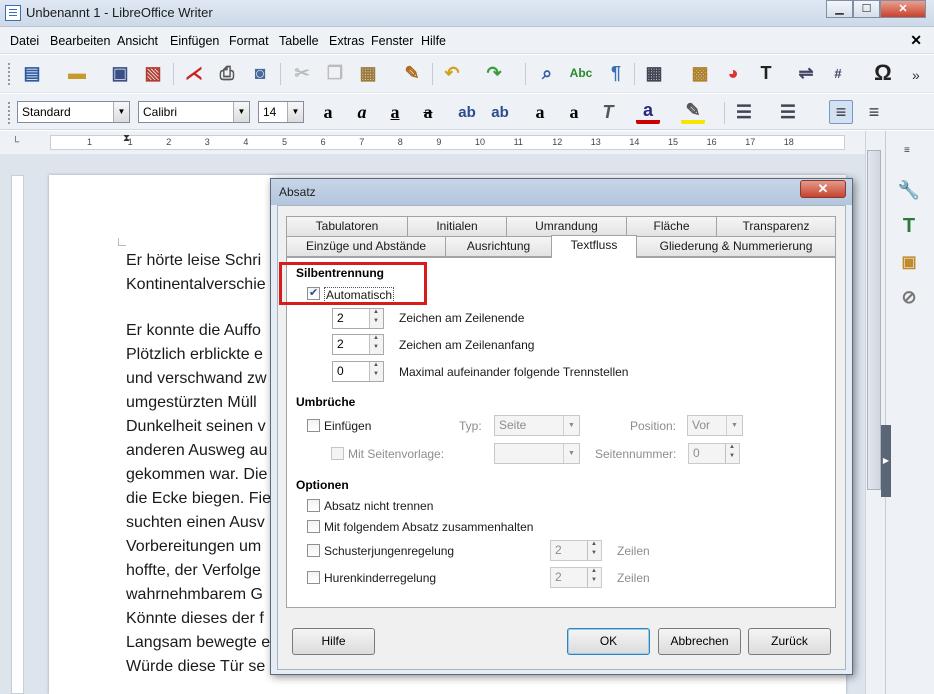 This screenshot has width=934, height=694. Describe the element at coordinates (73, 112) in the screenshot. I see `paragraph-style-combo: Standard ▼` at that location.